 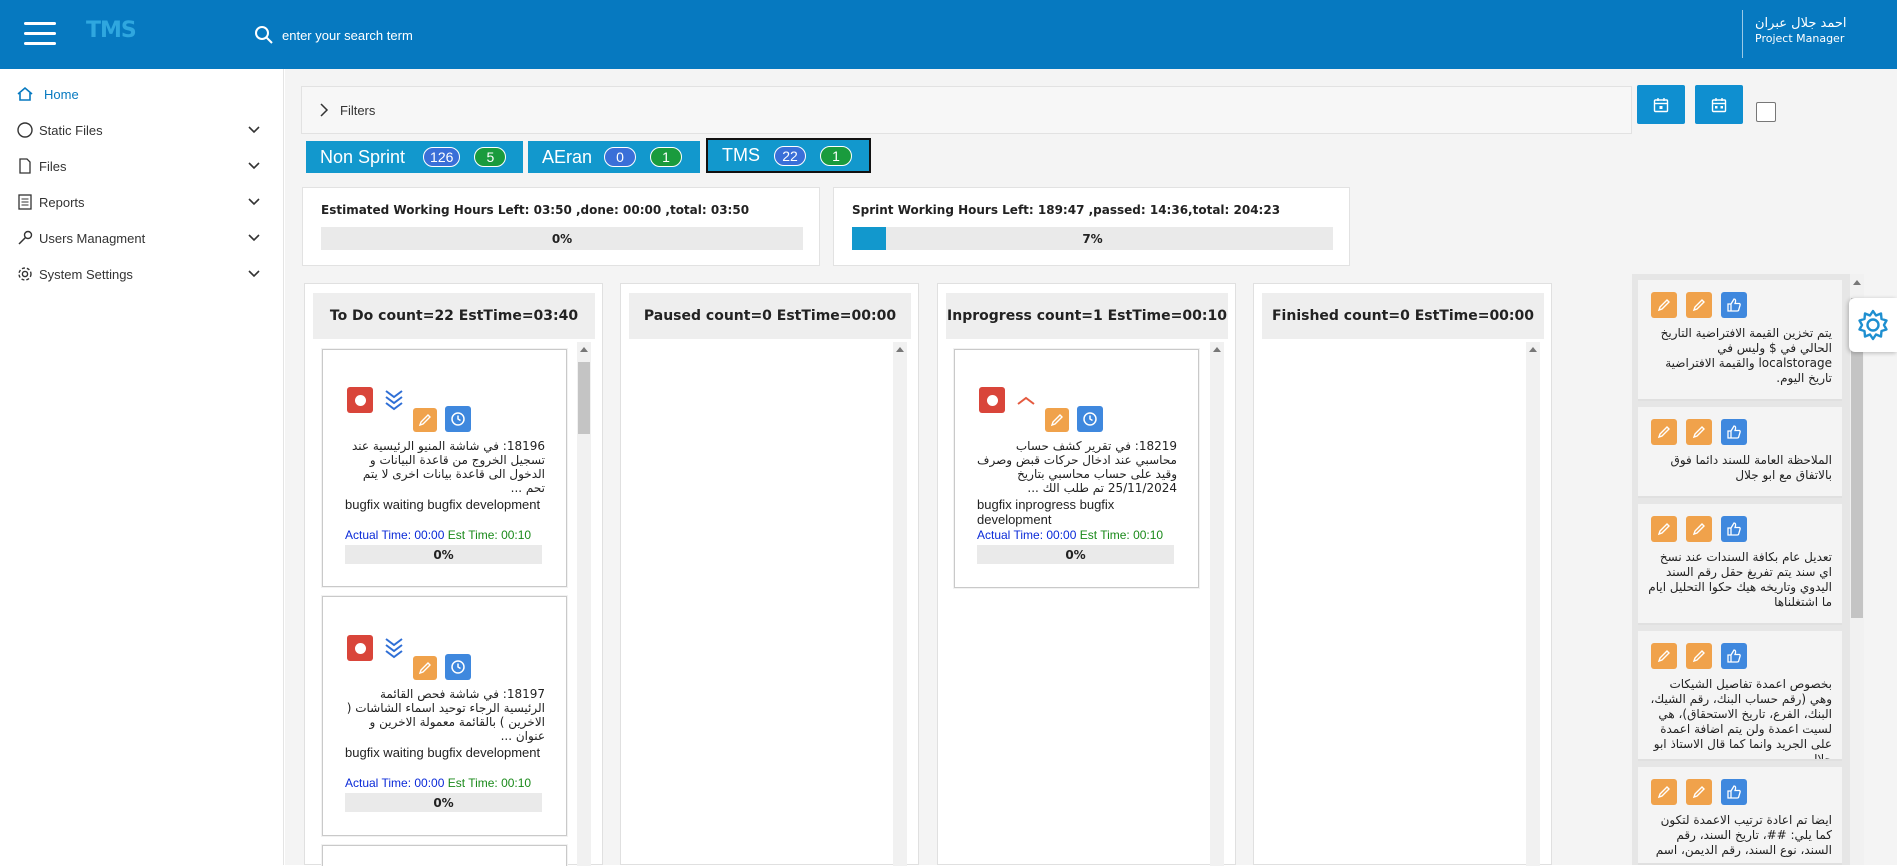 I want to click on column-finished: Finished count=0 EstTime=00:00, so click(x=1402, y=574).